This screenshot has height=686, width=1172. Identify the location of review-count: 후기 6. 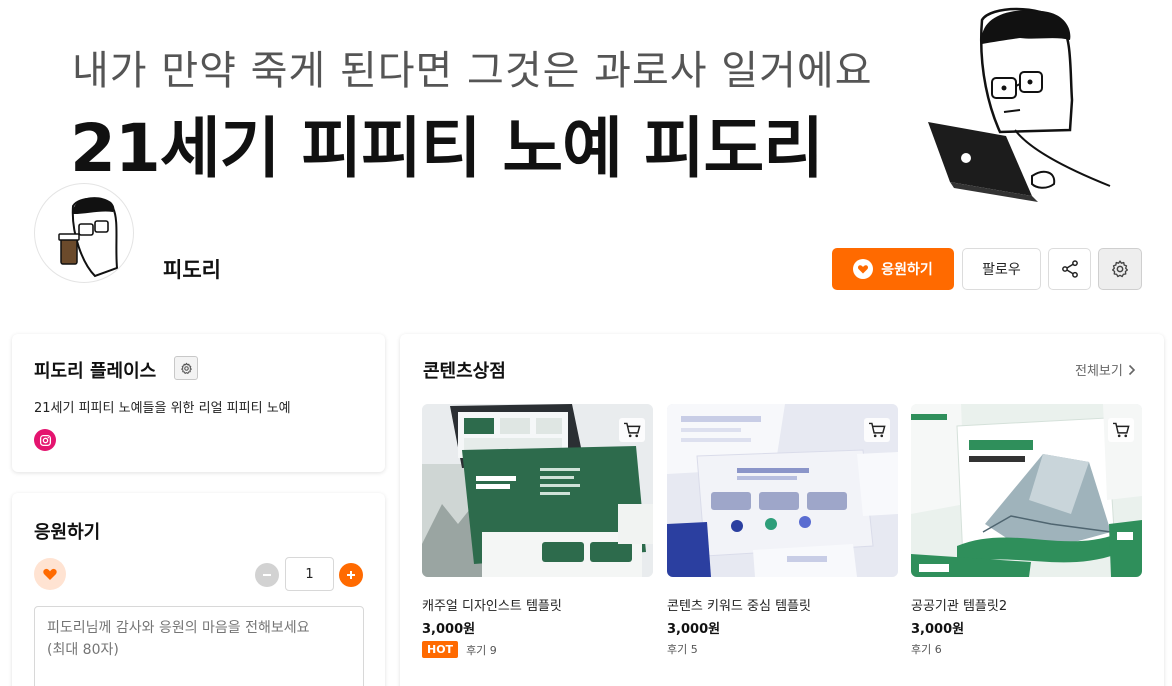
(926, 649).